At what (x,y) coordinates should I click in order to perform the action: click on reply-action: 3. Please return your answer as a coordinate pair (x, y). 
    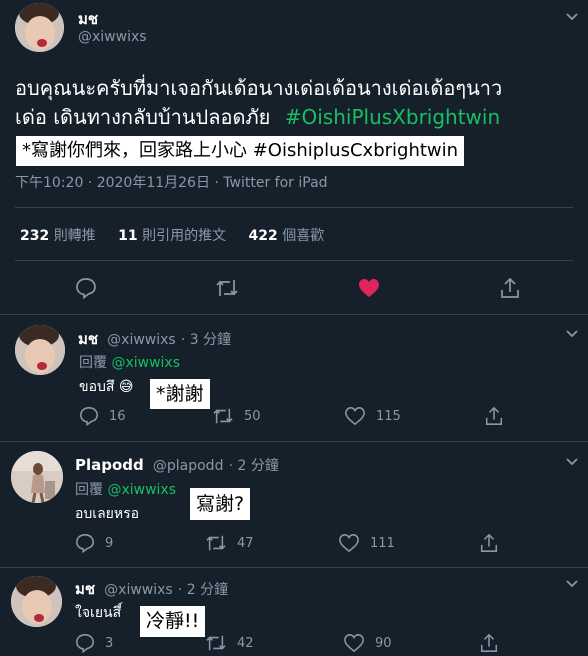
    Looking at the image, I should click on (94, 643).